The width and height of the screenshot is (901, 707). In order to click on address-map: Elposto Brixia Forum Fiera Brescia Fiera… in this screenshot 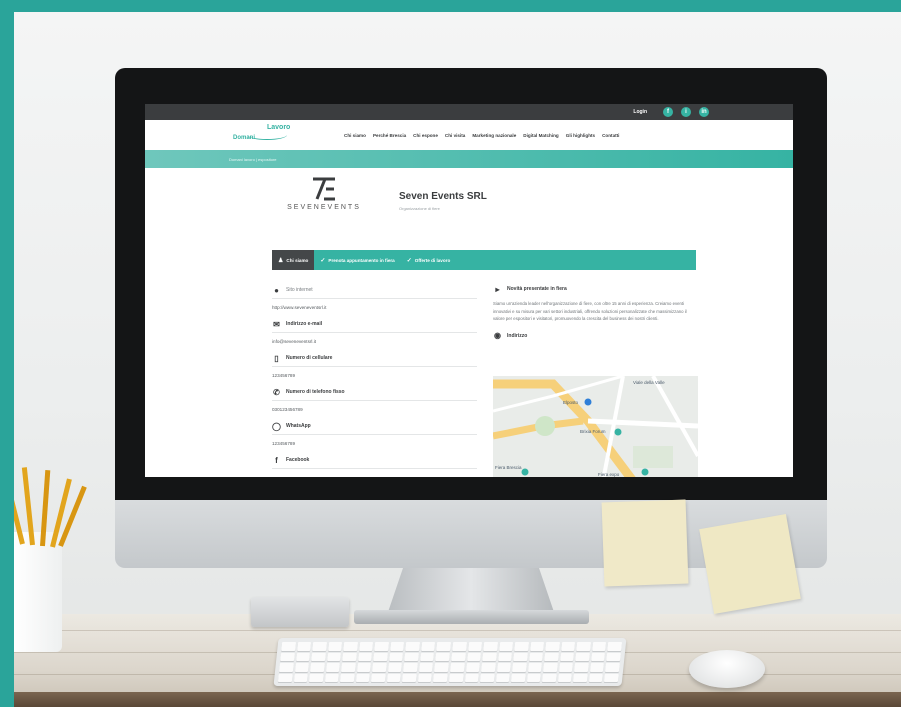, I will do `click(595, 426)`.